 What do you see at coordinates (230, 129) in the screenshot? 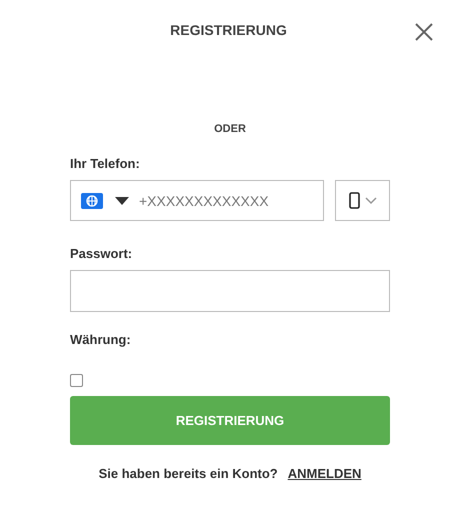
I see `divider-text: ODER` at bounding box center [230, 129].